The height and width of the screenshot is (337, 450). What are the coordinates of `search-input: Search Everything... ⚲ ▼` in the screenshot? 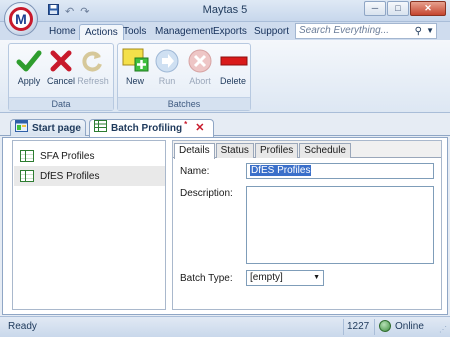 It's located at (366, 31).